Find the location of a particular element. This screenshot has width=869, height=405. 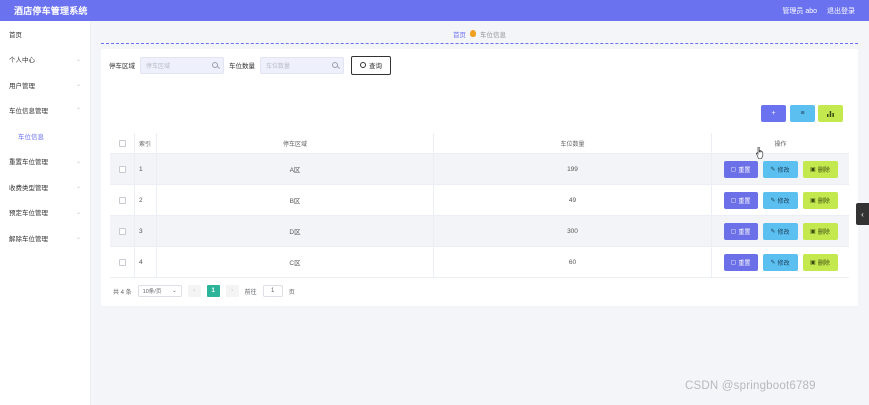

page-size-select: 10条/页 ⌄ is located at coordinates (159, 291).